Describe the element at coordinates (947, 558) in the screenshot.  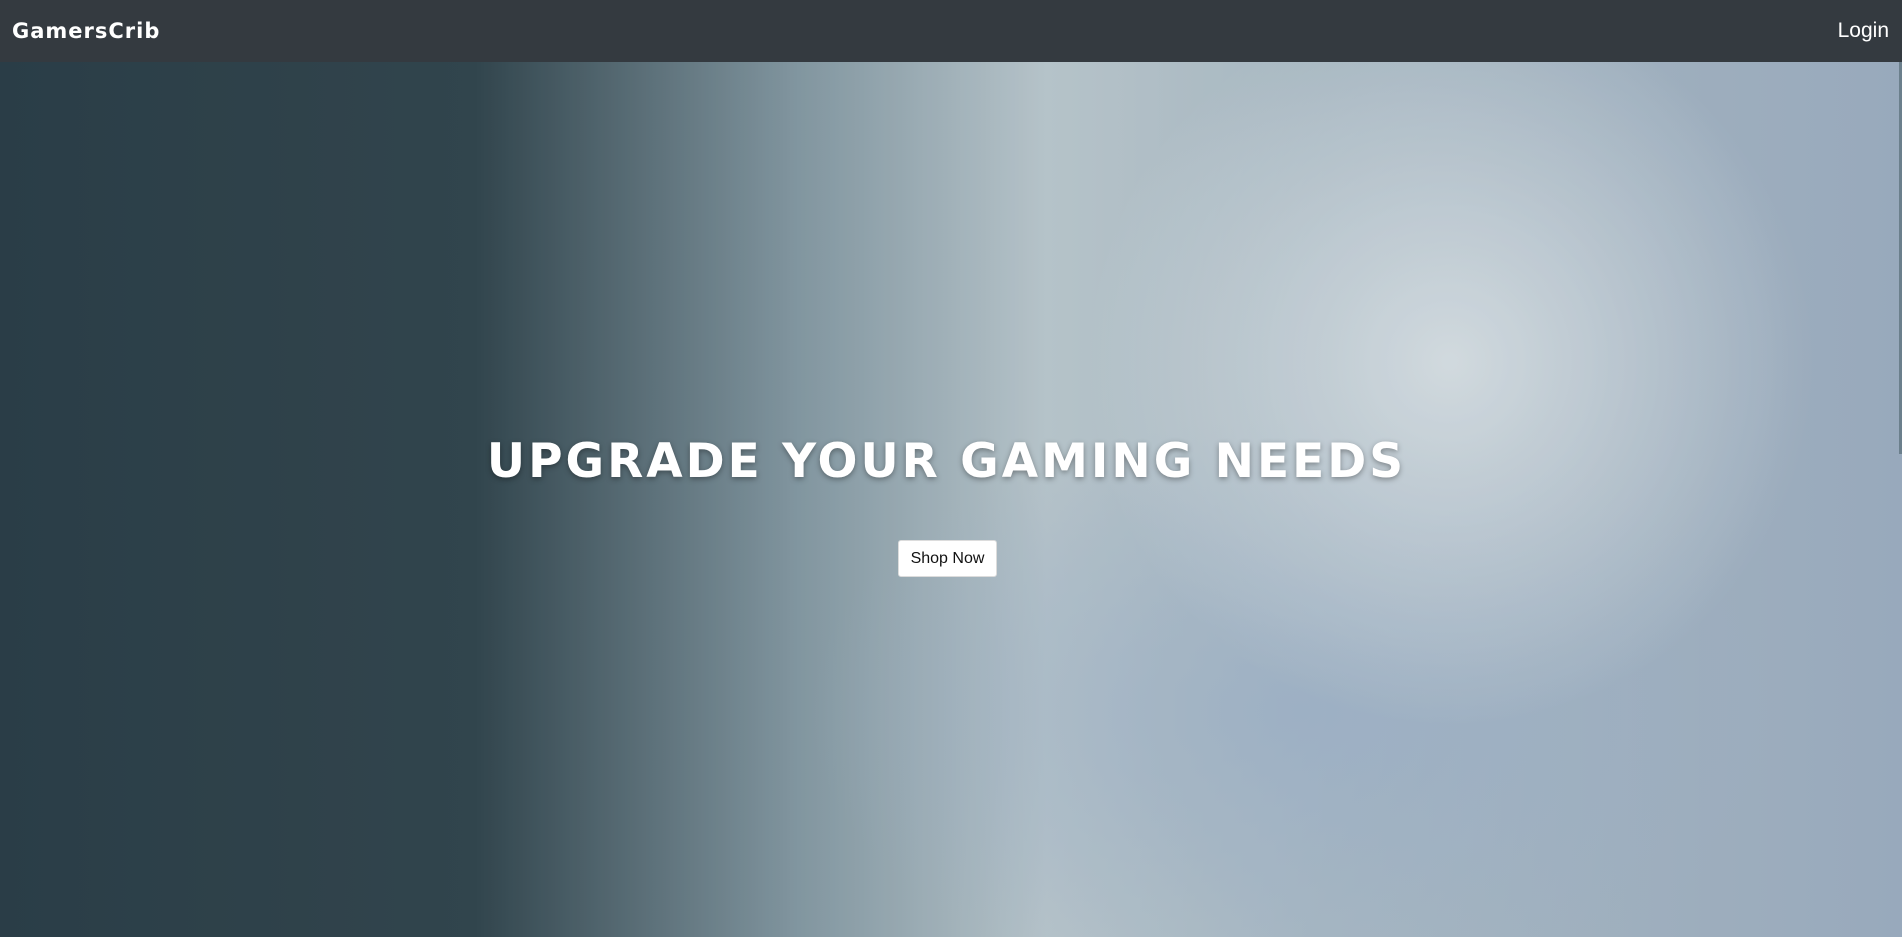
I see `shop-now-button: Shop Now` at that location.